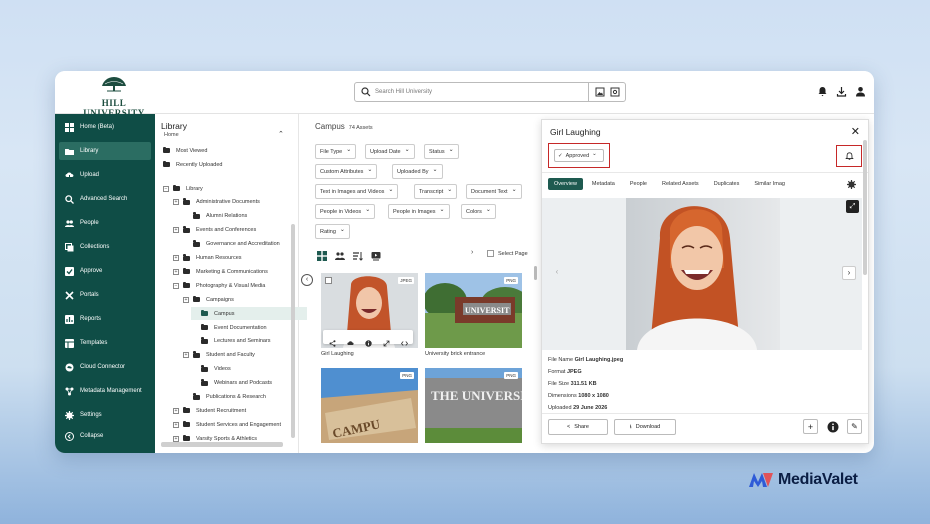 The image size is (930, 524). What do you see at coordinates (854, 426) in the screenshot?
I see `edit-button: ✎` at bounding box center [854, 426].